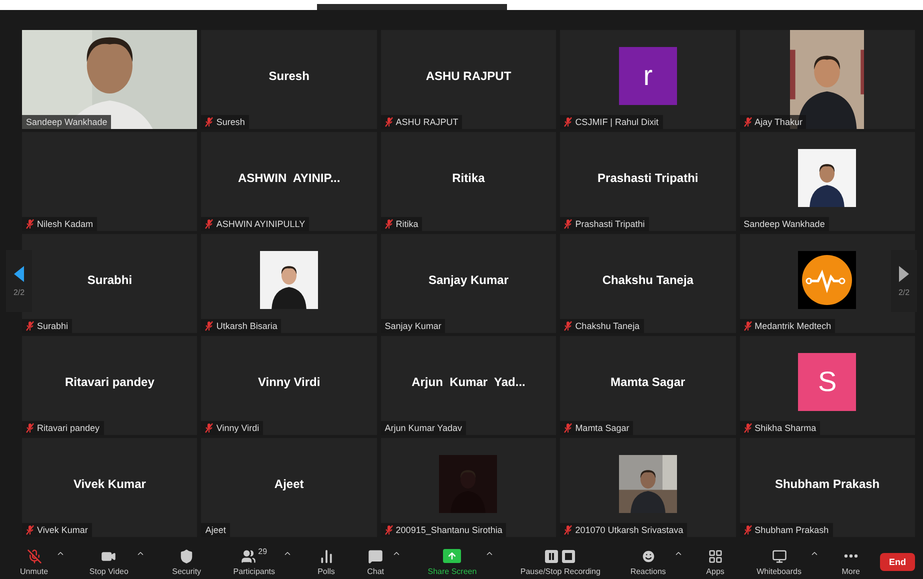 The height and width of the screenshot is (579, 923). What do you see at coordinates (247, 326) in the screenshot?
I see `participant-label: Utkarsh Bisaria` at bounding box center [247, 326].